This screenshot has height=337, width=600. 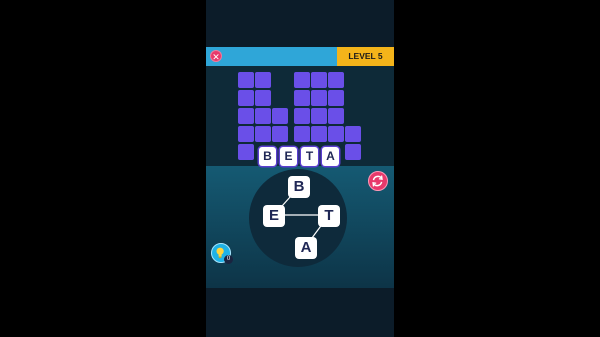 What do you see at coordinates (216, 56) in the screenshot?
I see `close-icon: ✕` at bounding box center [216, 56].